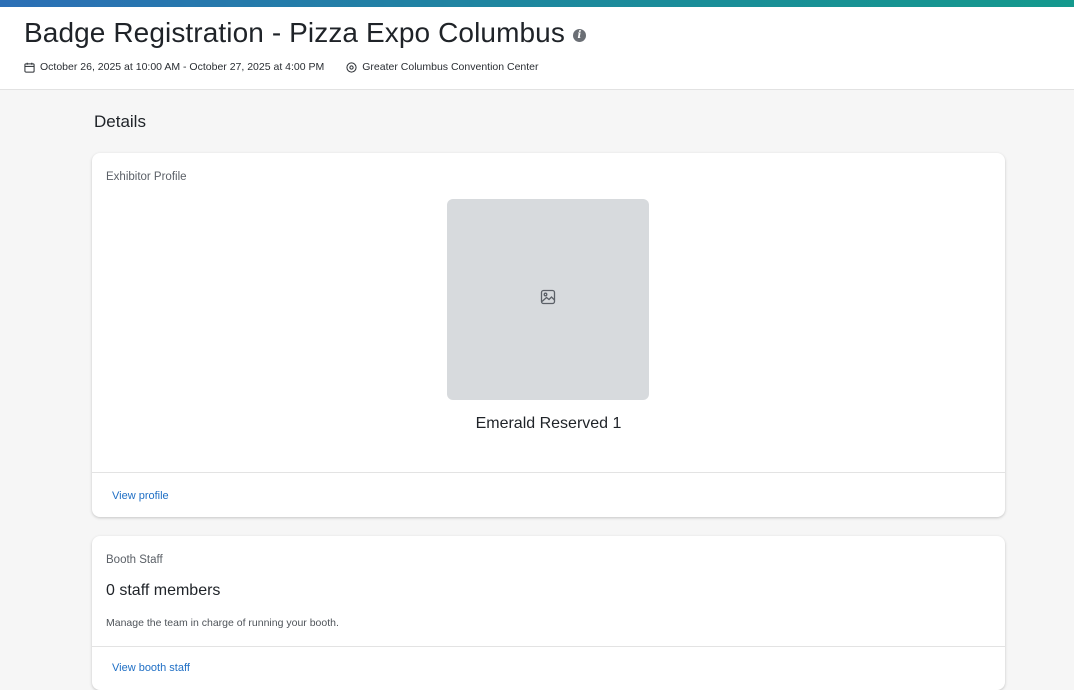 Image resolution: width=1074 pixels, height=690 pixels. I want to click on view-profile-link: View profile, so click(140, 496).